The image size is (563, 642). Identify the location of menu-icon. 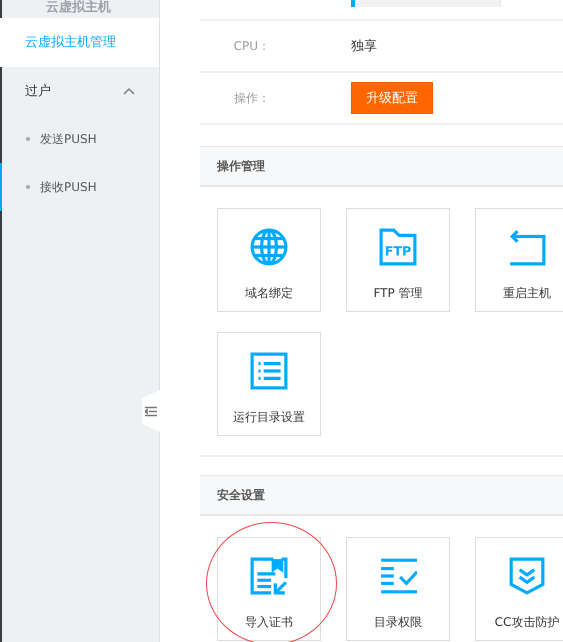
(151, 411).